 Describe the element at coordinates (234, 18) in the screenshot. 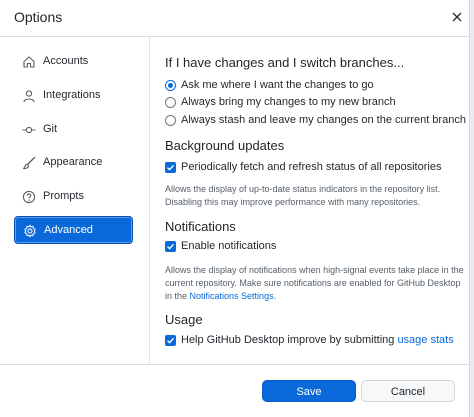

I see `title-bar: Options` at that location.